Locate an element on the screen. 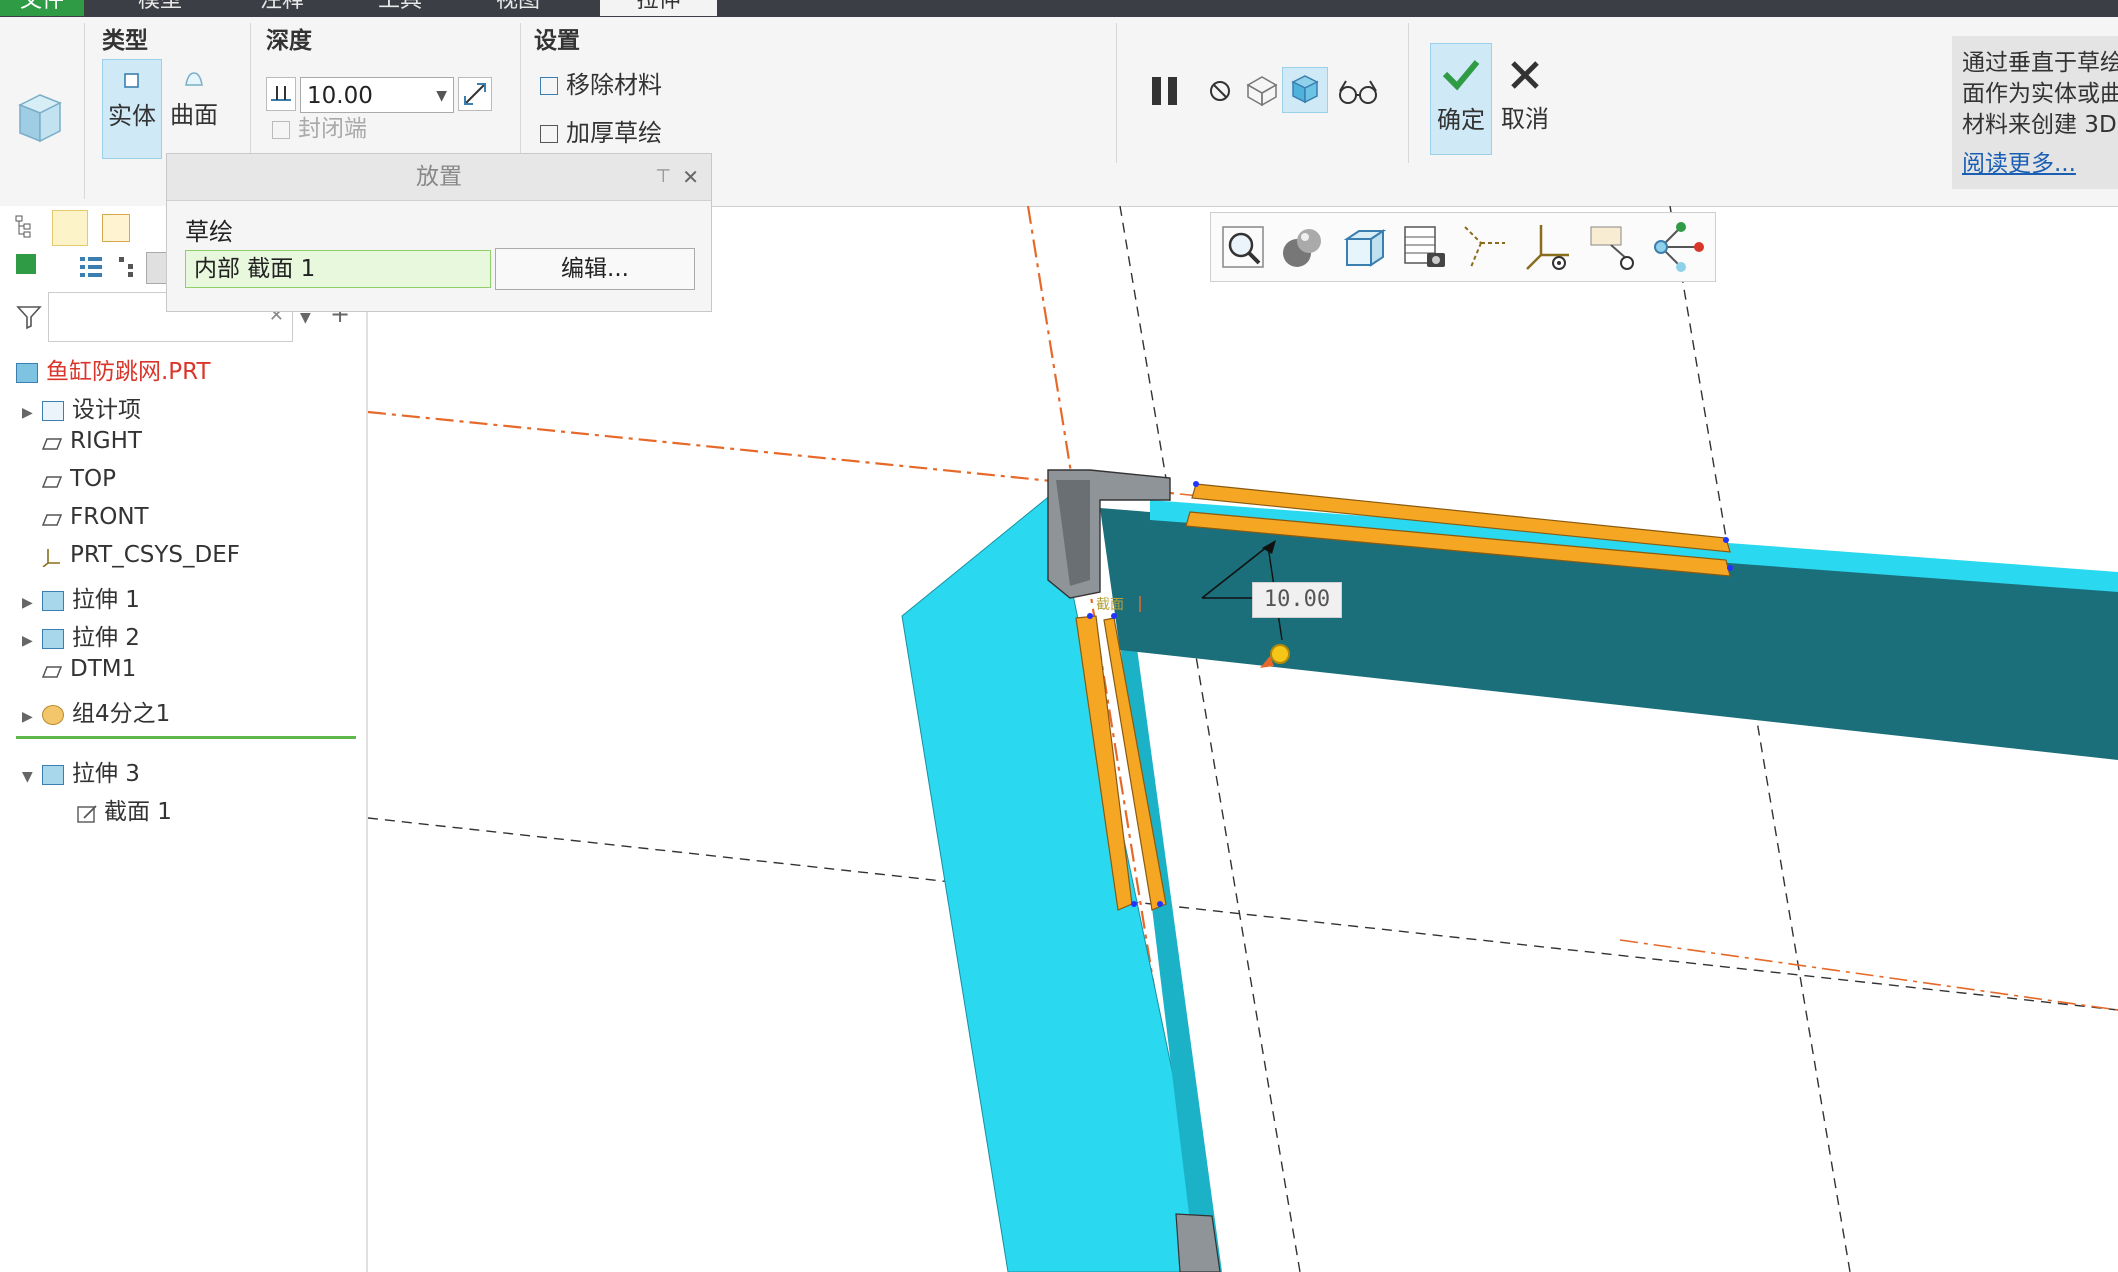 The height and width of the screenshot is (1272, 2118). saved-views-icon is located at coordinates (1363, 249).